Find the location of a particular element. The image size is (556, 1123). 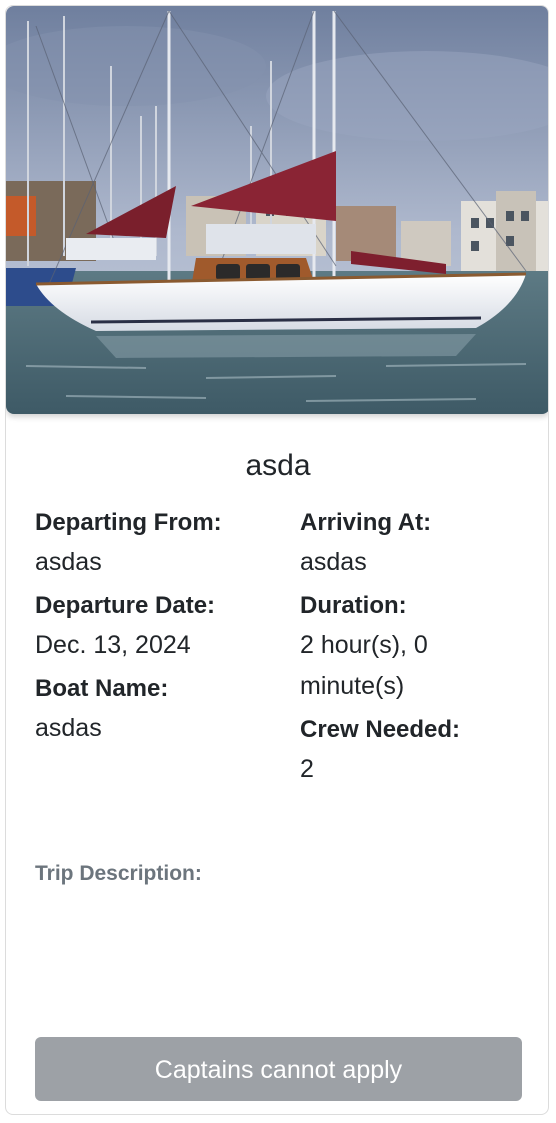

arriving-at-value: asdas is located at coordinates (333, 562).